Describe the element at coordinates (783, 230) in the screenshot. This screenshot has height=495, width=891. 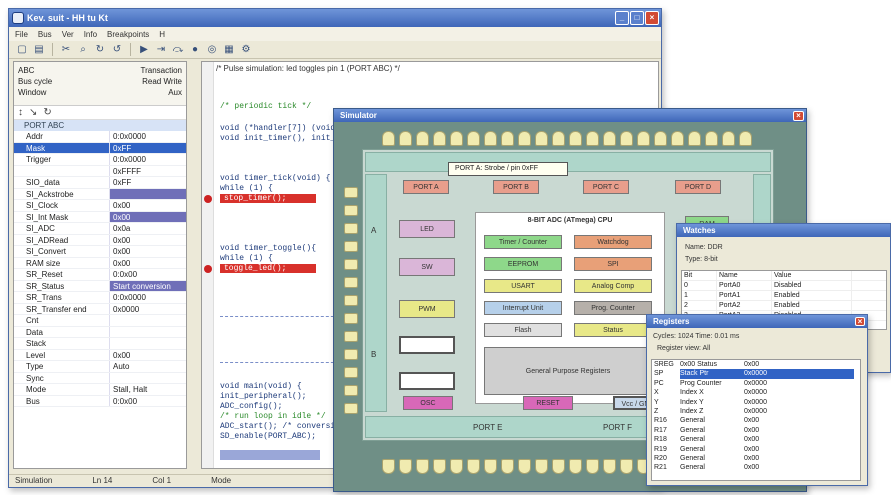
I see `watches-title-bar: Watches` at that location.